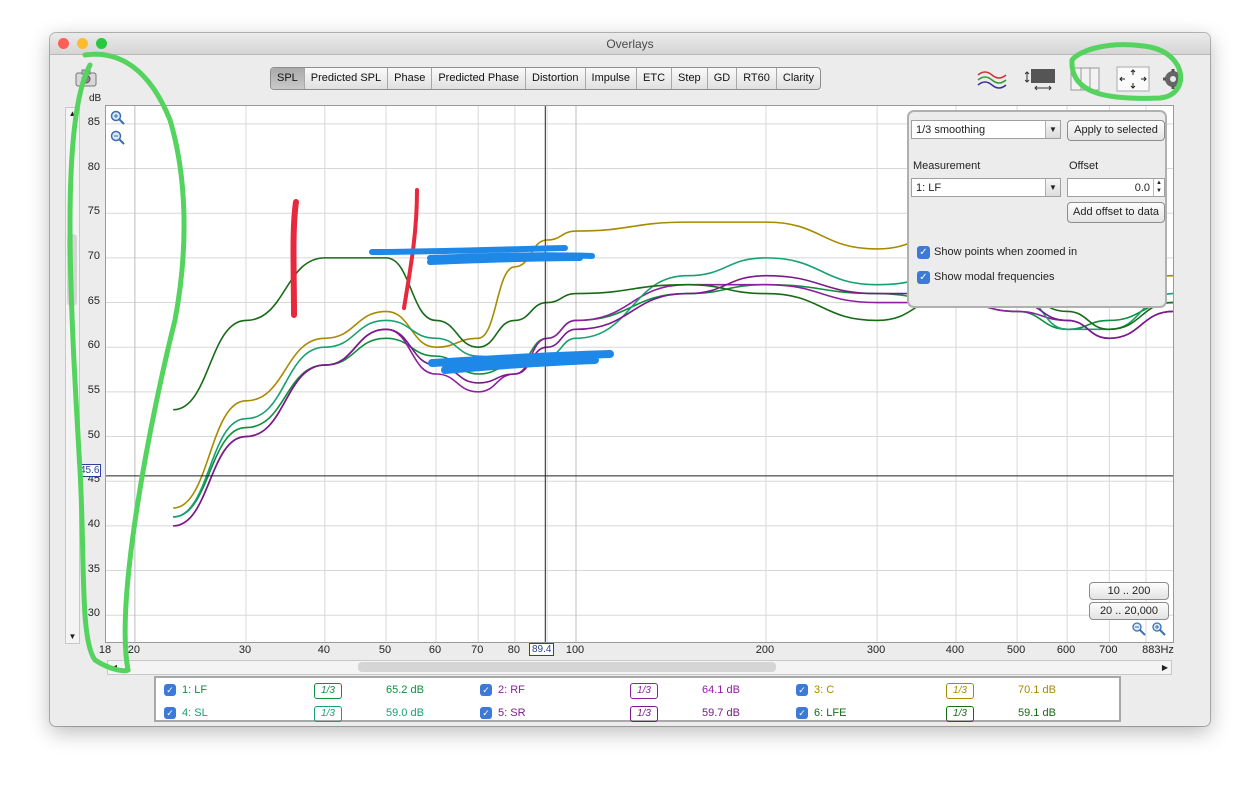 The height and width of the screenshot is (792, 1242). What do you see at coordinates (93, 523) in the screenshot?
I see `y-tick-label: 40` at bounding box center [93, 523].